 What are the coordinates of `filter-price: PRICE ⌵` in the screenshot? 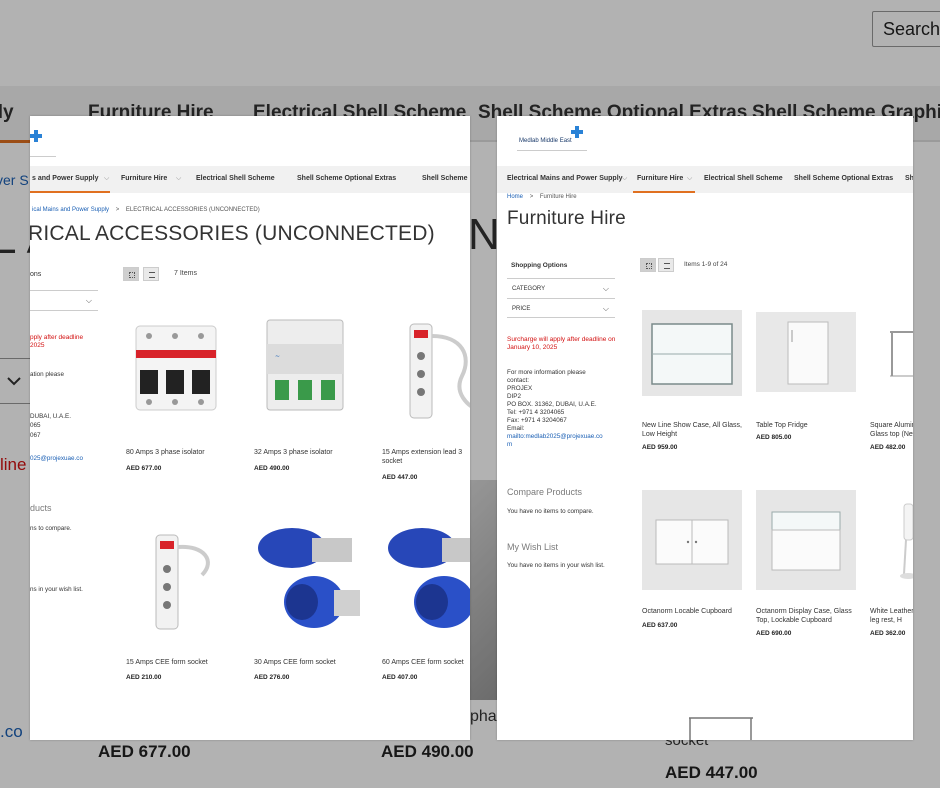 It's located at (561, 308).